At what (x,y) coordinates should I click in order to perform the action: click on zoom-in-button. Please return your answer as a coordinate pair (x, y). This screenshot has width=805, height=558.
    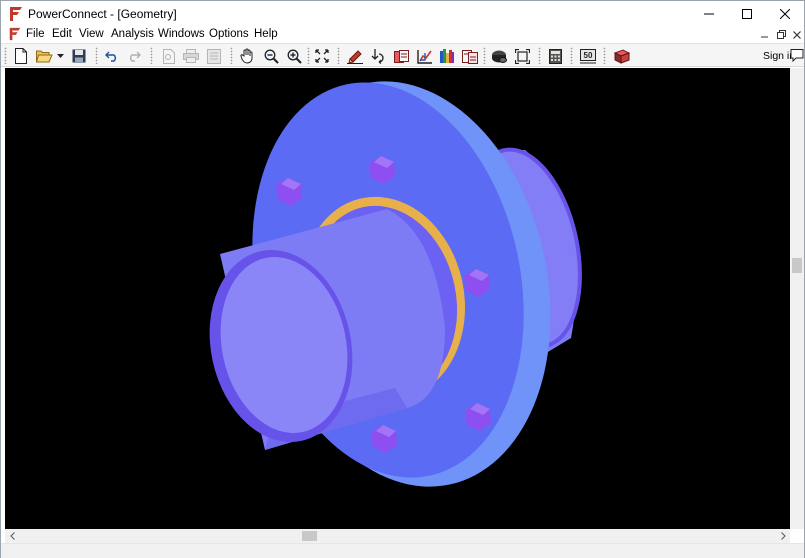
    Looking at the image, I should click on (294, 56).